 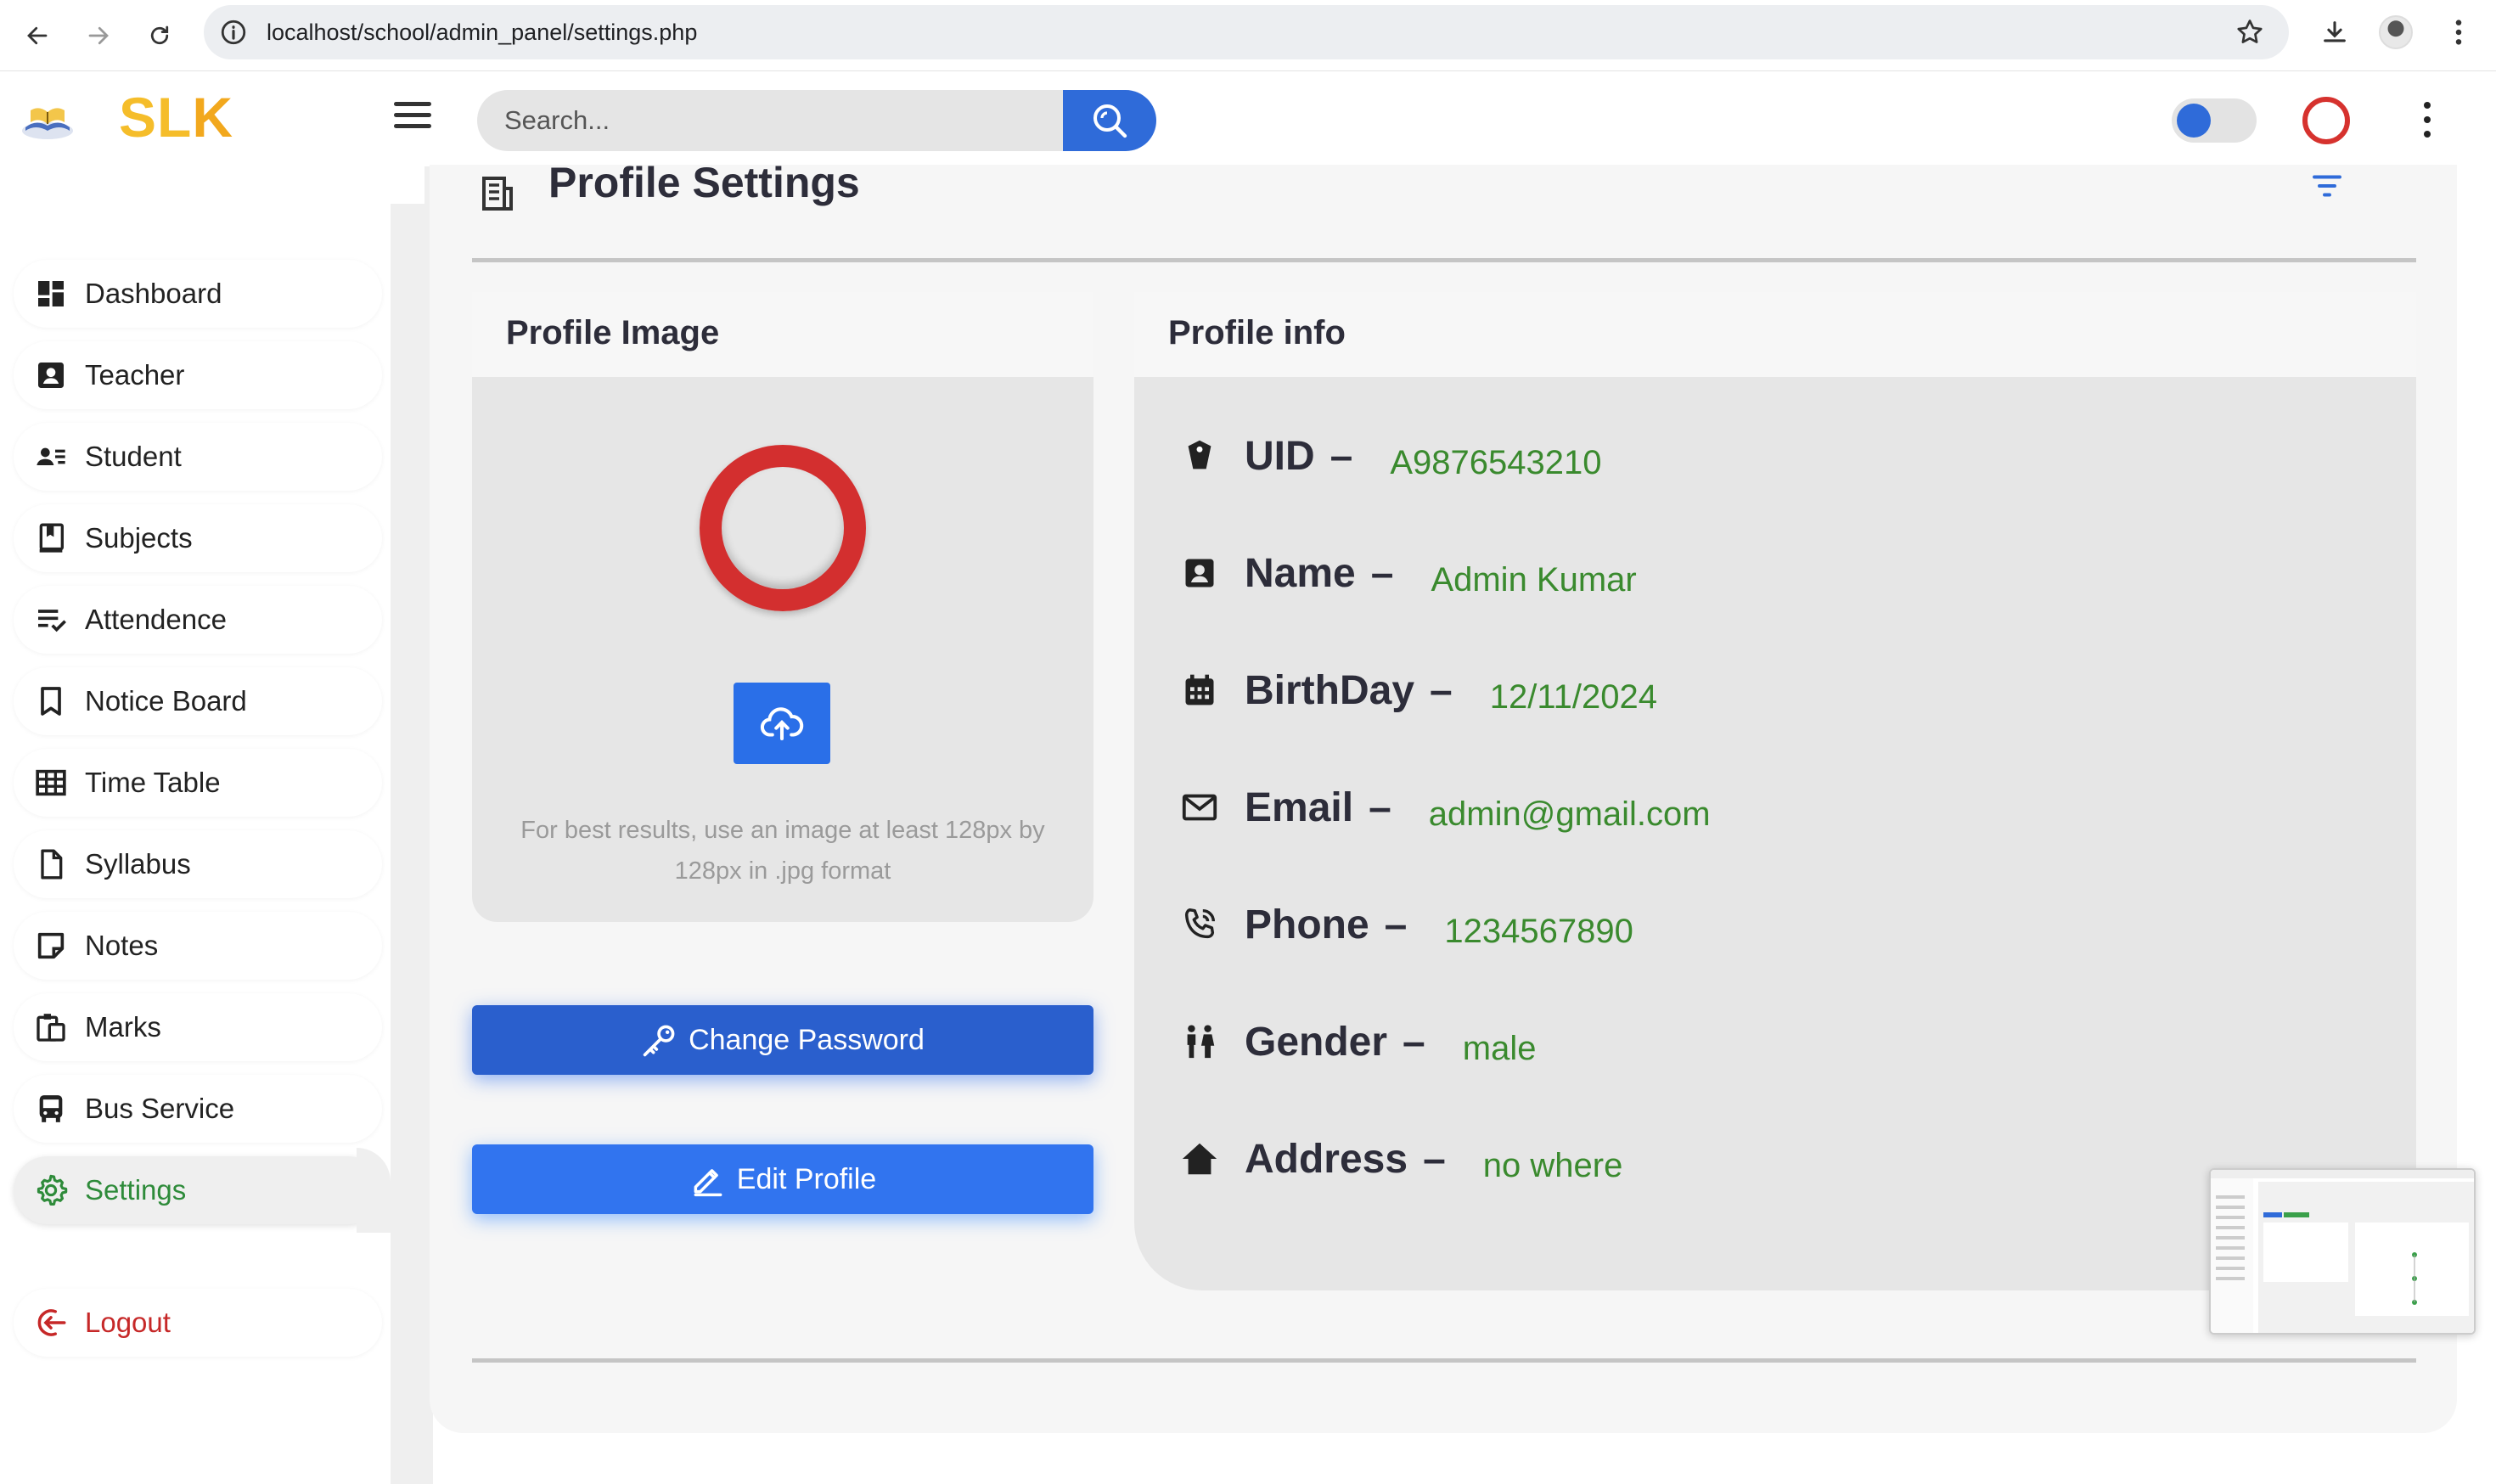 What do you see at coordinates (198, 538) in the screenshot?
I see `sidebar-item-subjects: Subjects` at bounding box center [198, 538].